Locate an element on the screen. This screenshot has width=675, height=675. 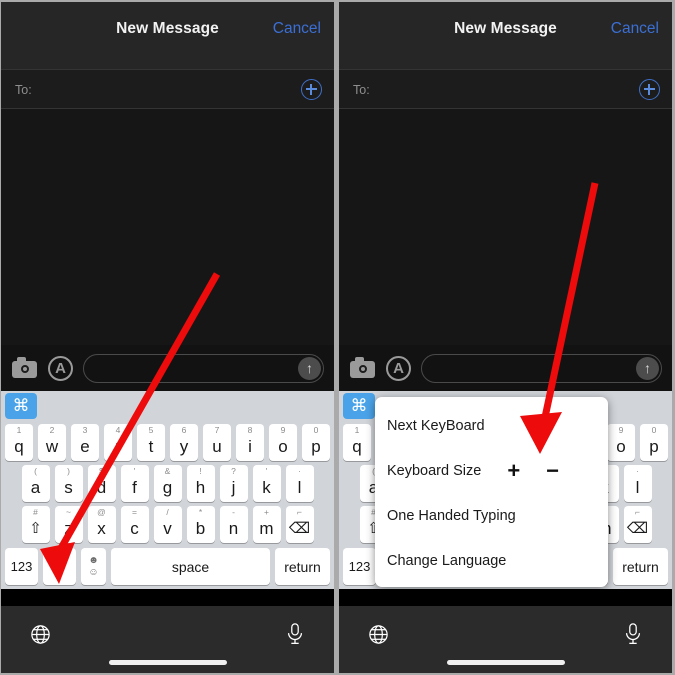
key-hint: 2 is located at coordinates (52, 430).